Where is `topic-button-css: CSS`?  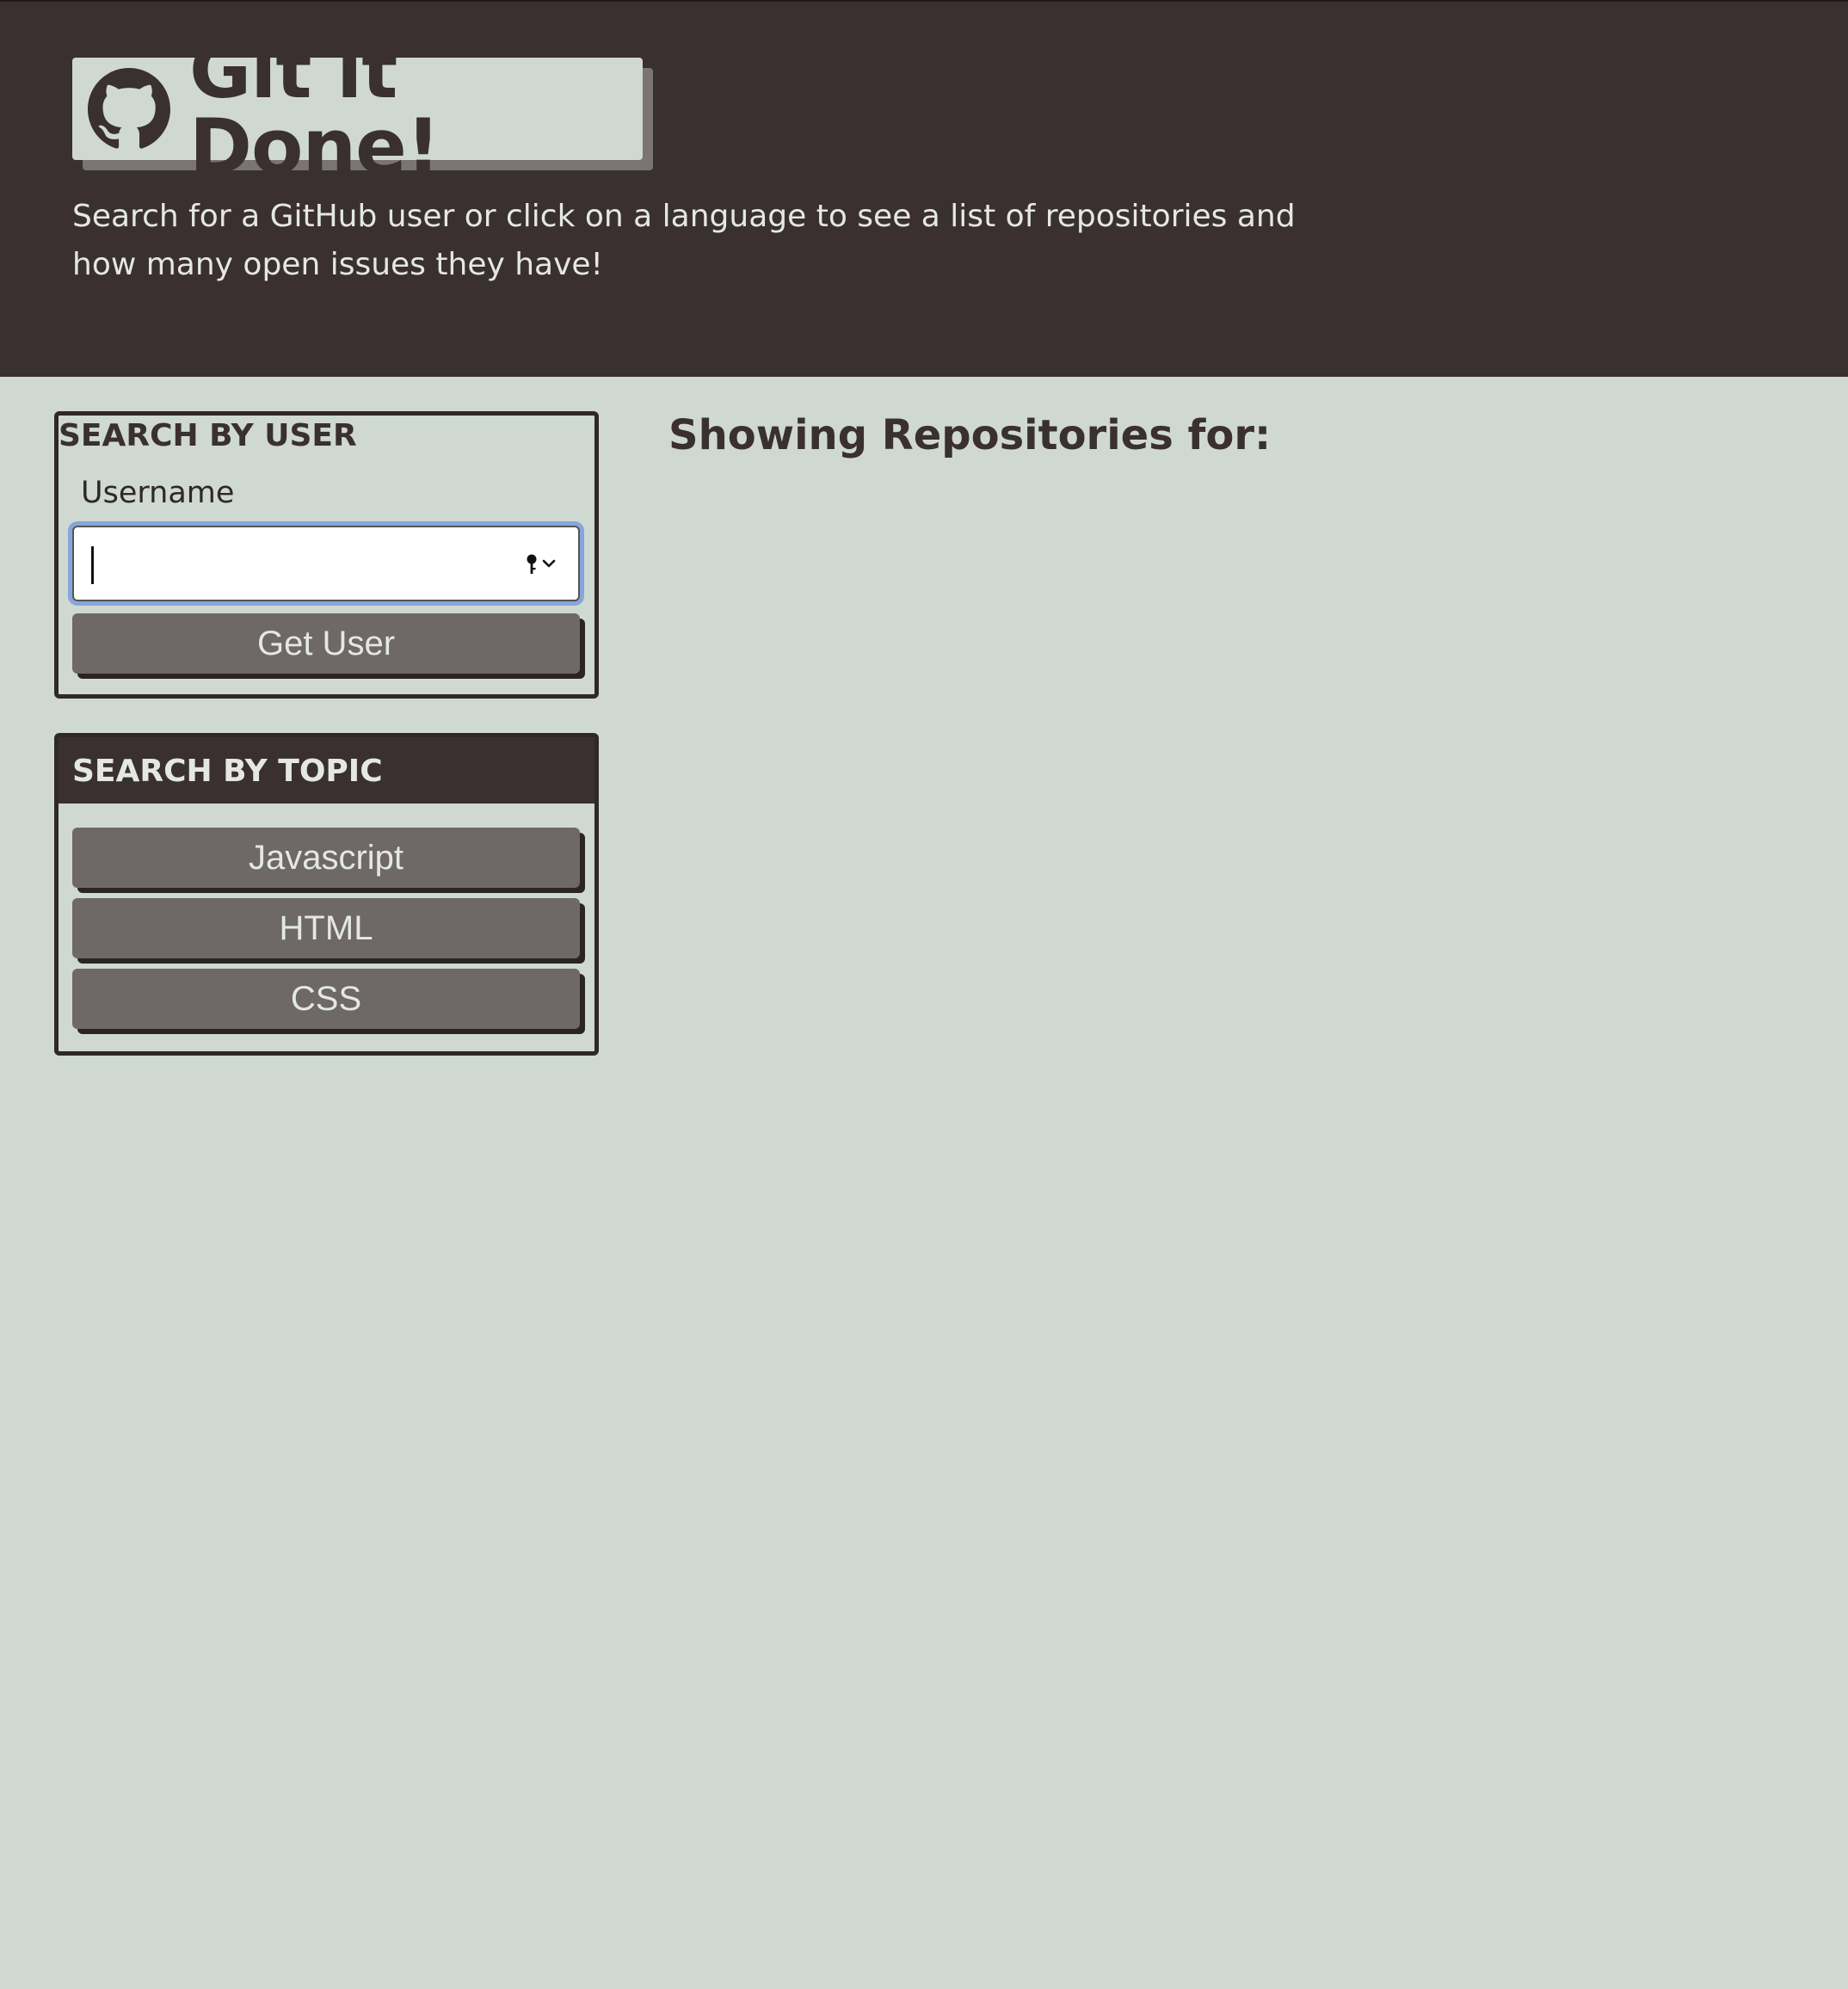
topic-button-css: CSS is located at coordinates (326, 999).